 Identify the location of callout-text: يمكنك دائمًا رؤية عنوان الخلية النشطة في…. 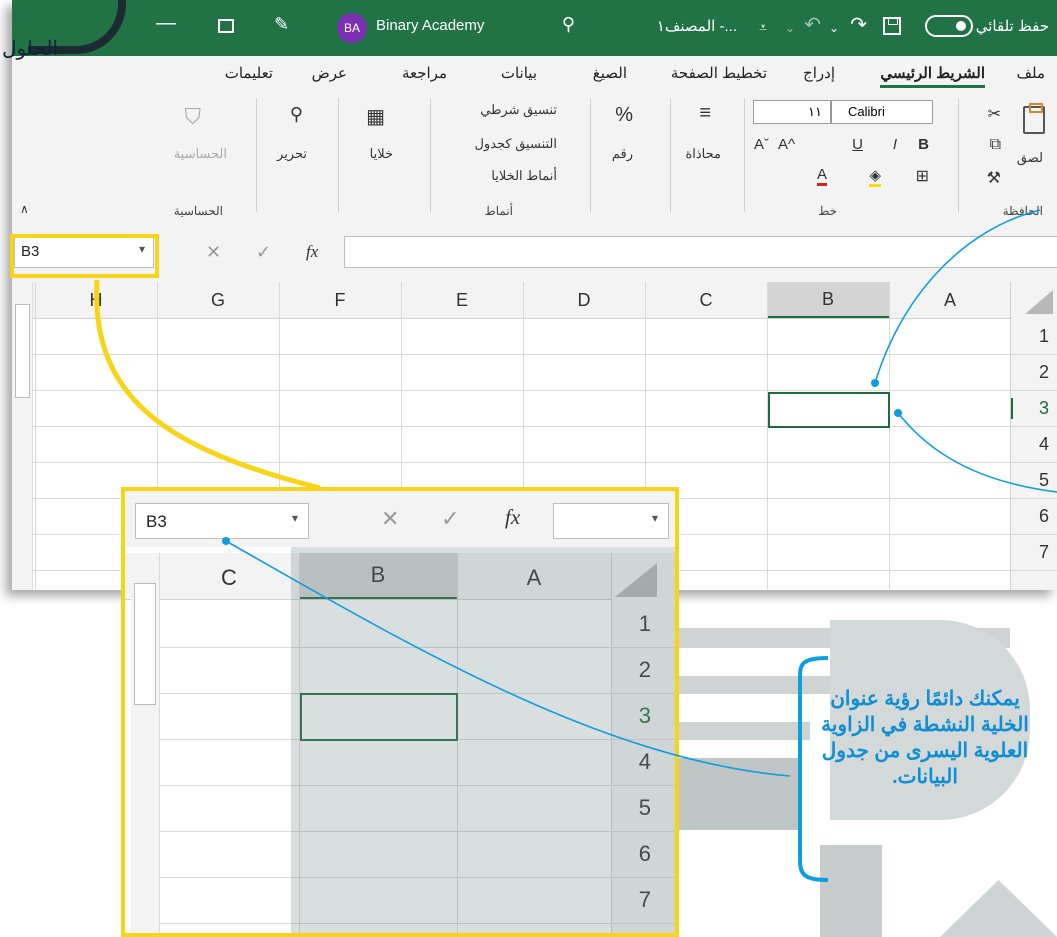
(925, 738).